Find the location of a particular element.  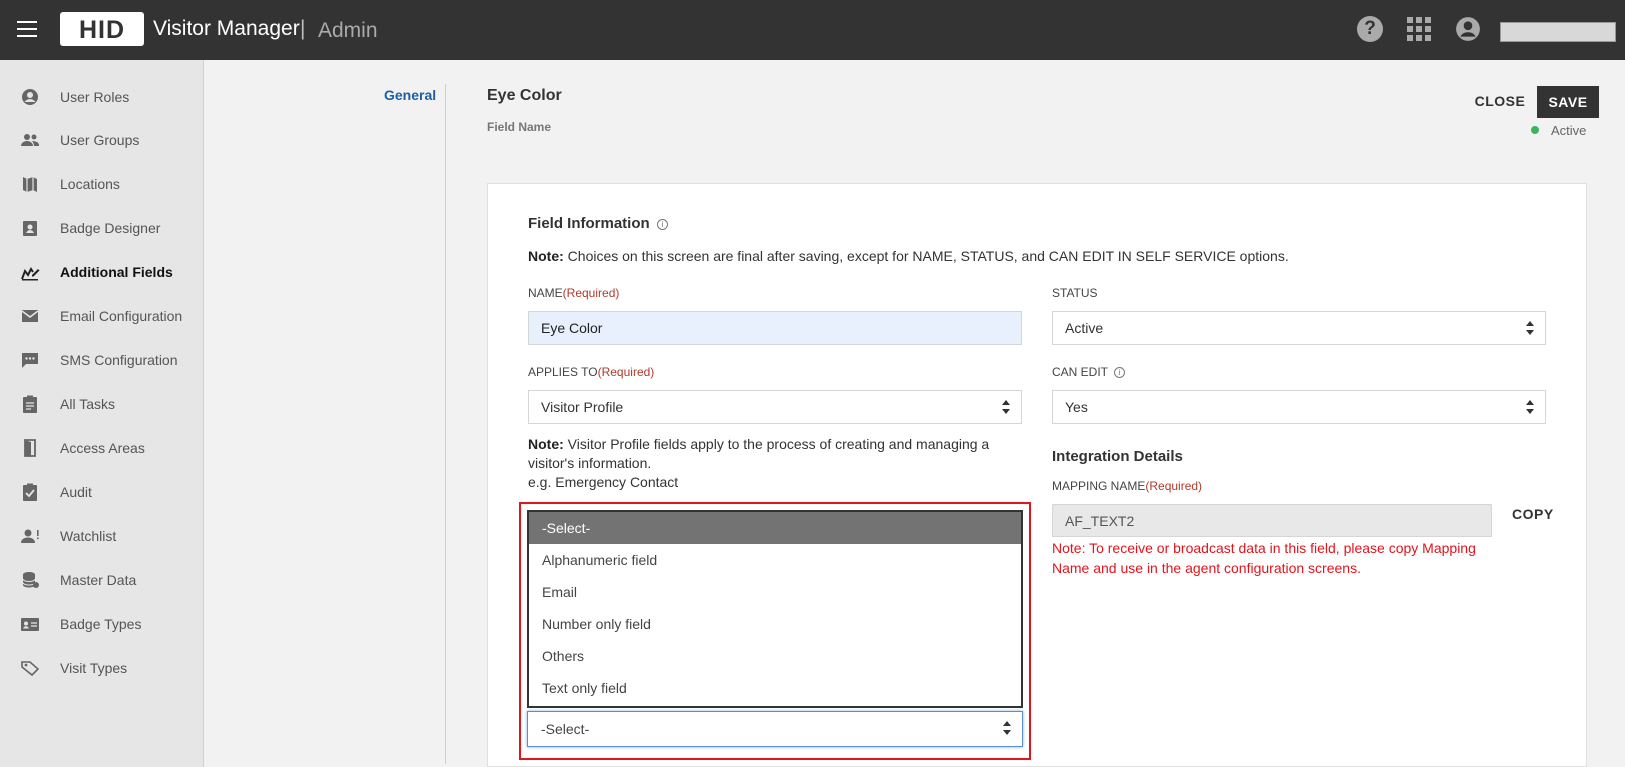

field-type-select-value: -Select- is located at coordinates (565, 729).